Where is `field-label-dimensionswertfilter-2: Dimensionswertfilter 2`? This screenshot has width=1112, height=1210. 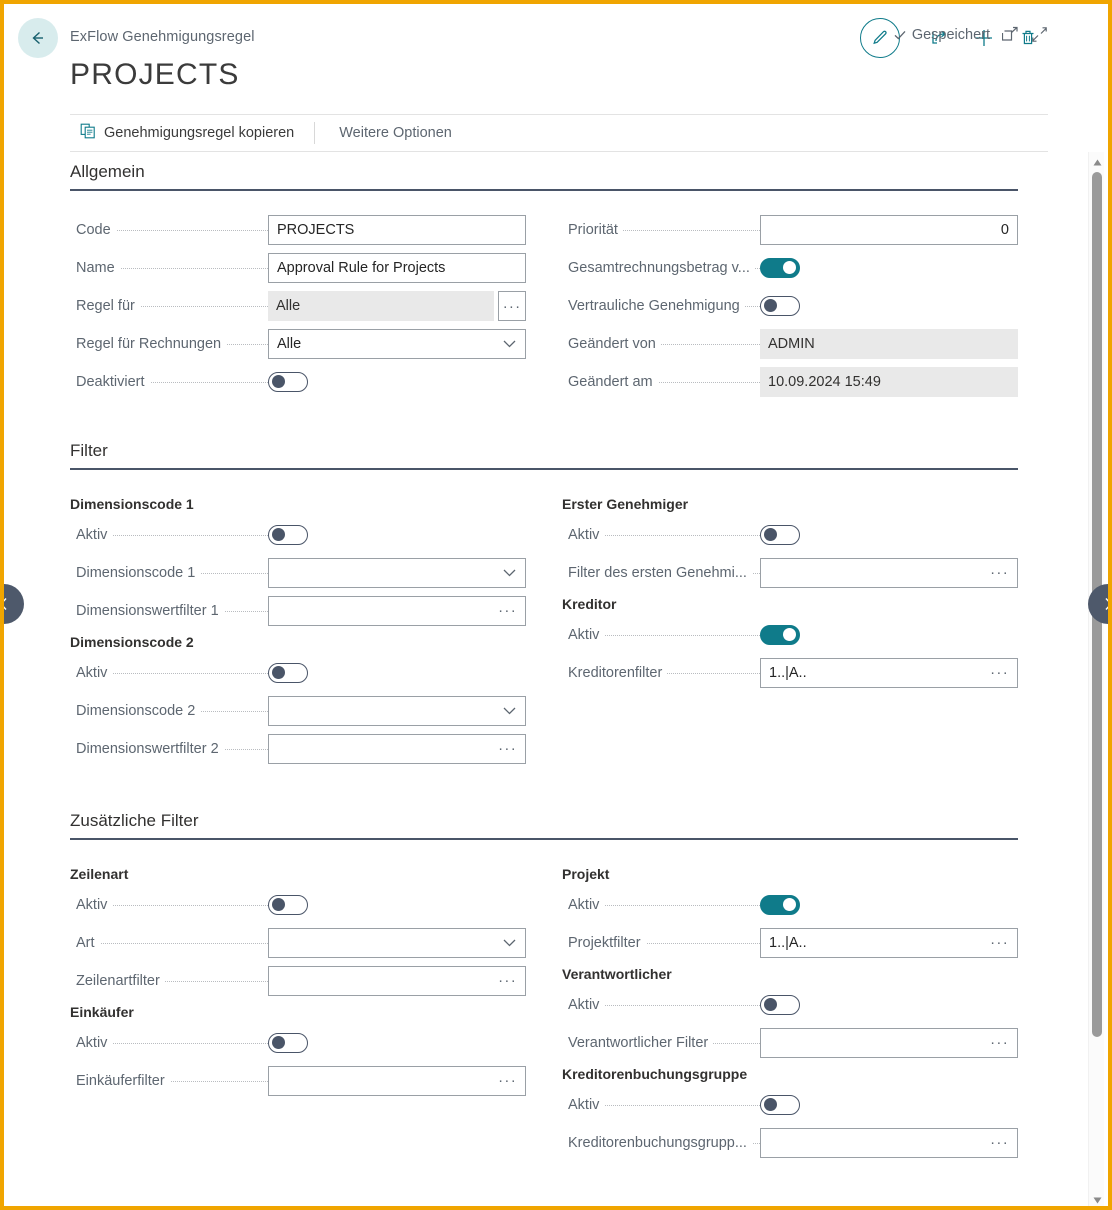
field-label-dimensionswertfilter-2: Dimensionswertfilter 2 is located at coordinates (150, 749).